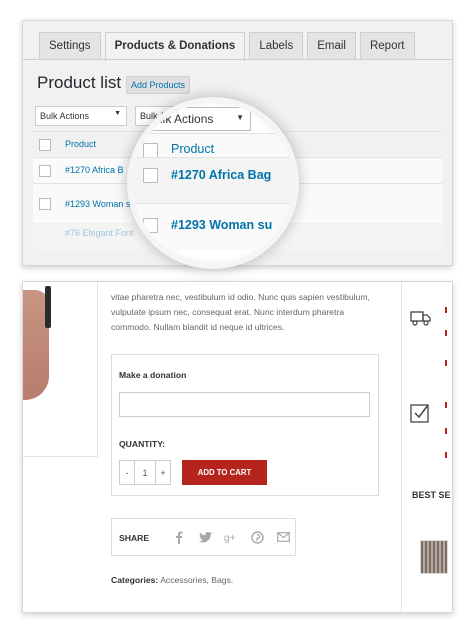 This screenshot has height=632, width=474. What do you see at coordinates (421, 415) in the screenshot?
I see `checkbox-checked-icon` at bounding box center [421, 415].